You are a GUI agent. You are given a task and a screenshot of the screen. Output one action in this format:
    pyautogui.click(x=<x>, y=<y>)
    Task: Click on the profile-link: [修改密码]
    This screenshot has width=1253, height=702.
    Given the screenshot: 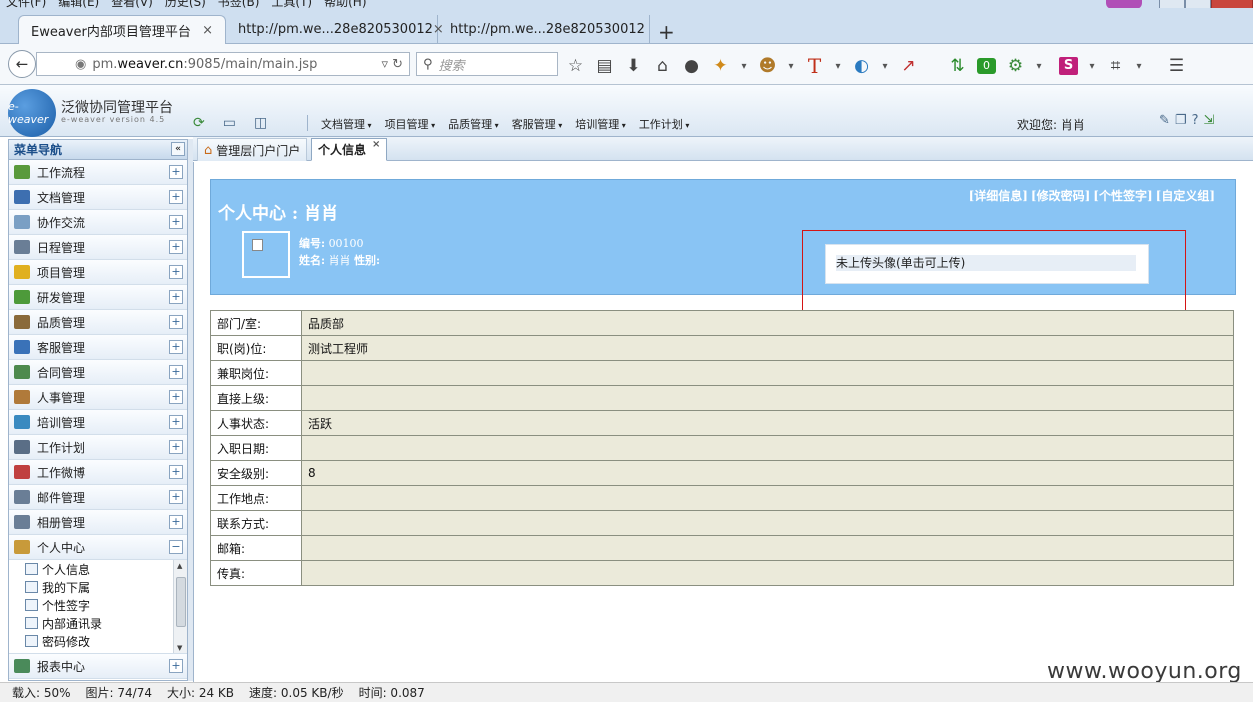 What is the action you would take?
    pyautogui.click(x=1060, y=195)
    